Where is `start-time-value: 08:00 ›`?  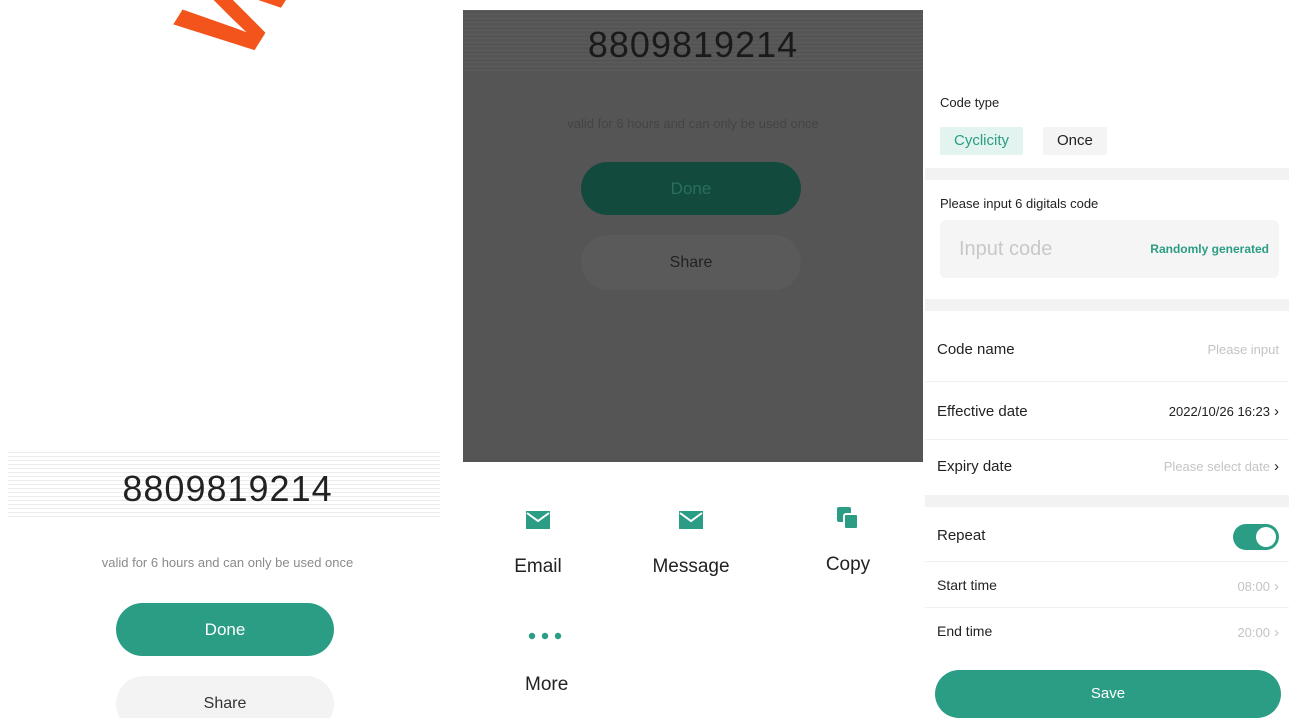 start-time-value: 08:00 › is located at coordinates (1258, 586).